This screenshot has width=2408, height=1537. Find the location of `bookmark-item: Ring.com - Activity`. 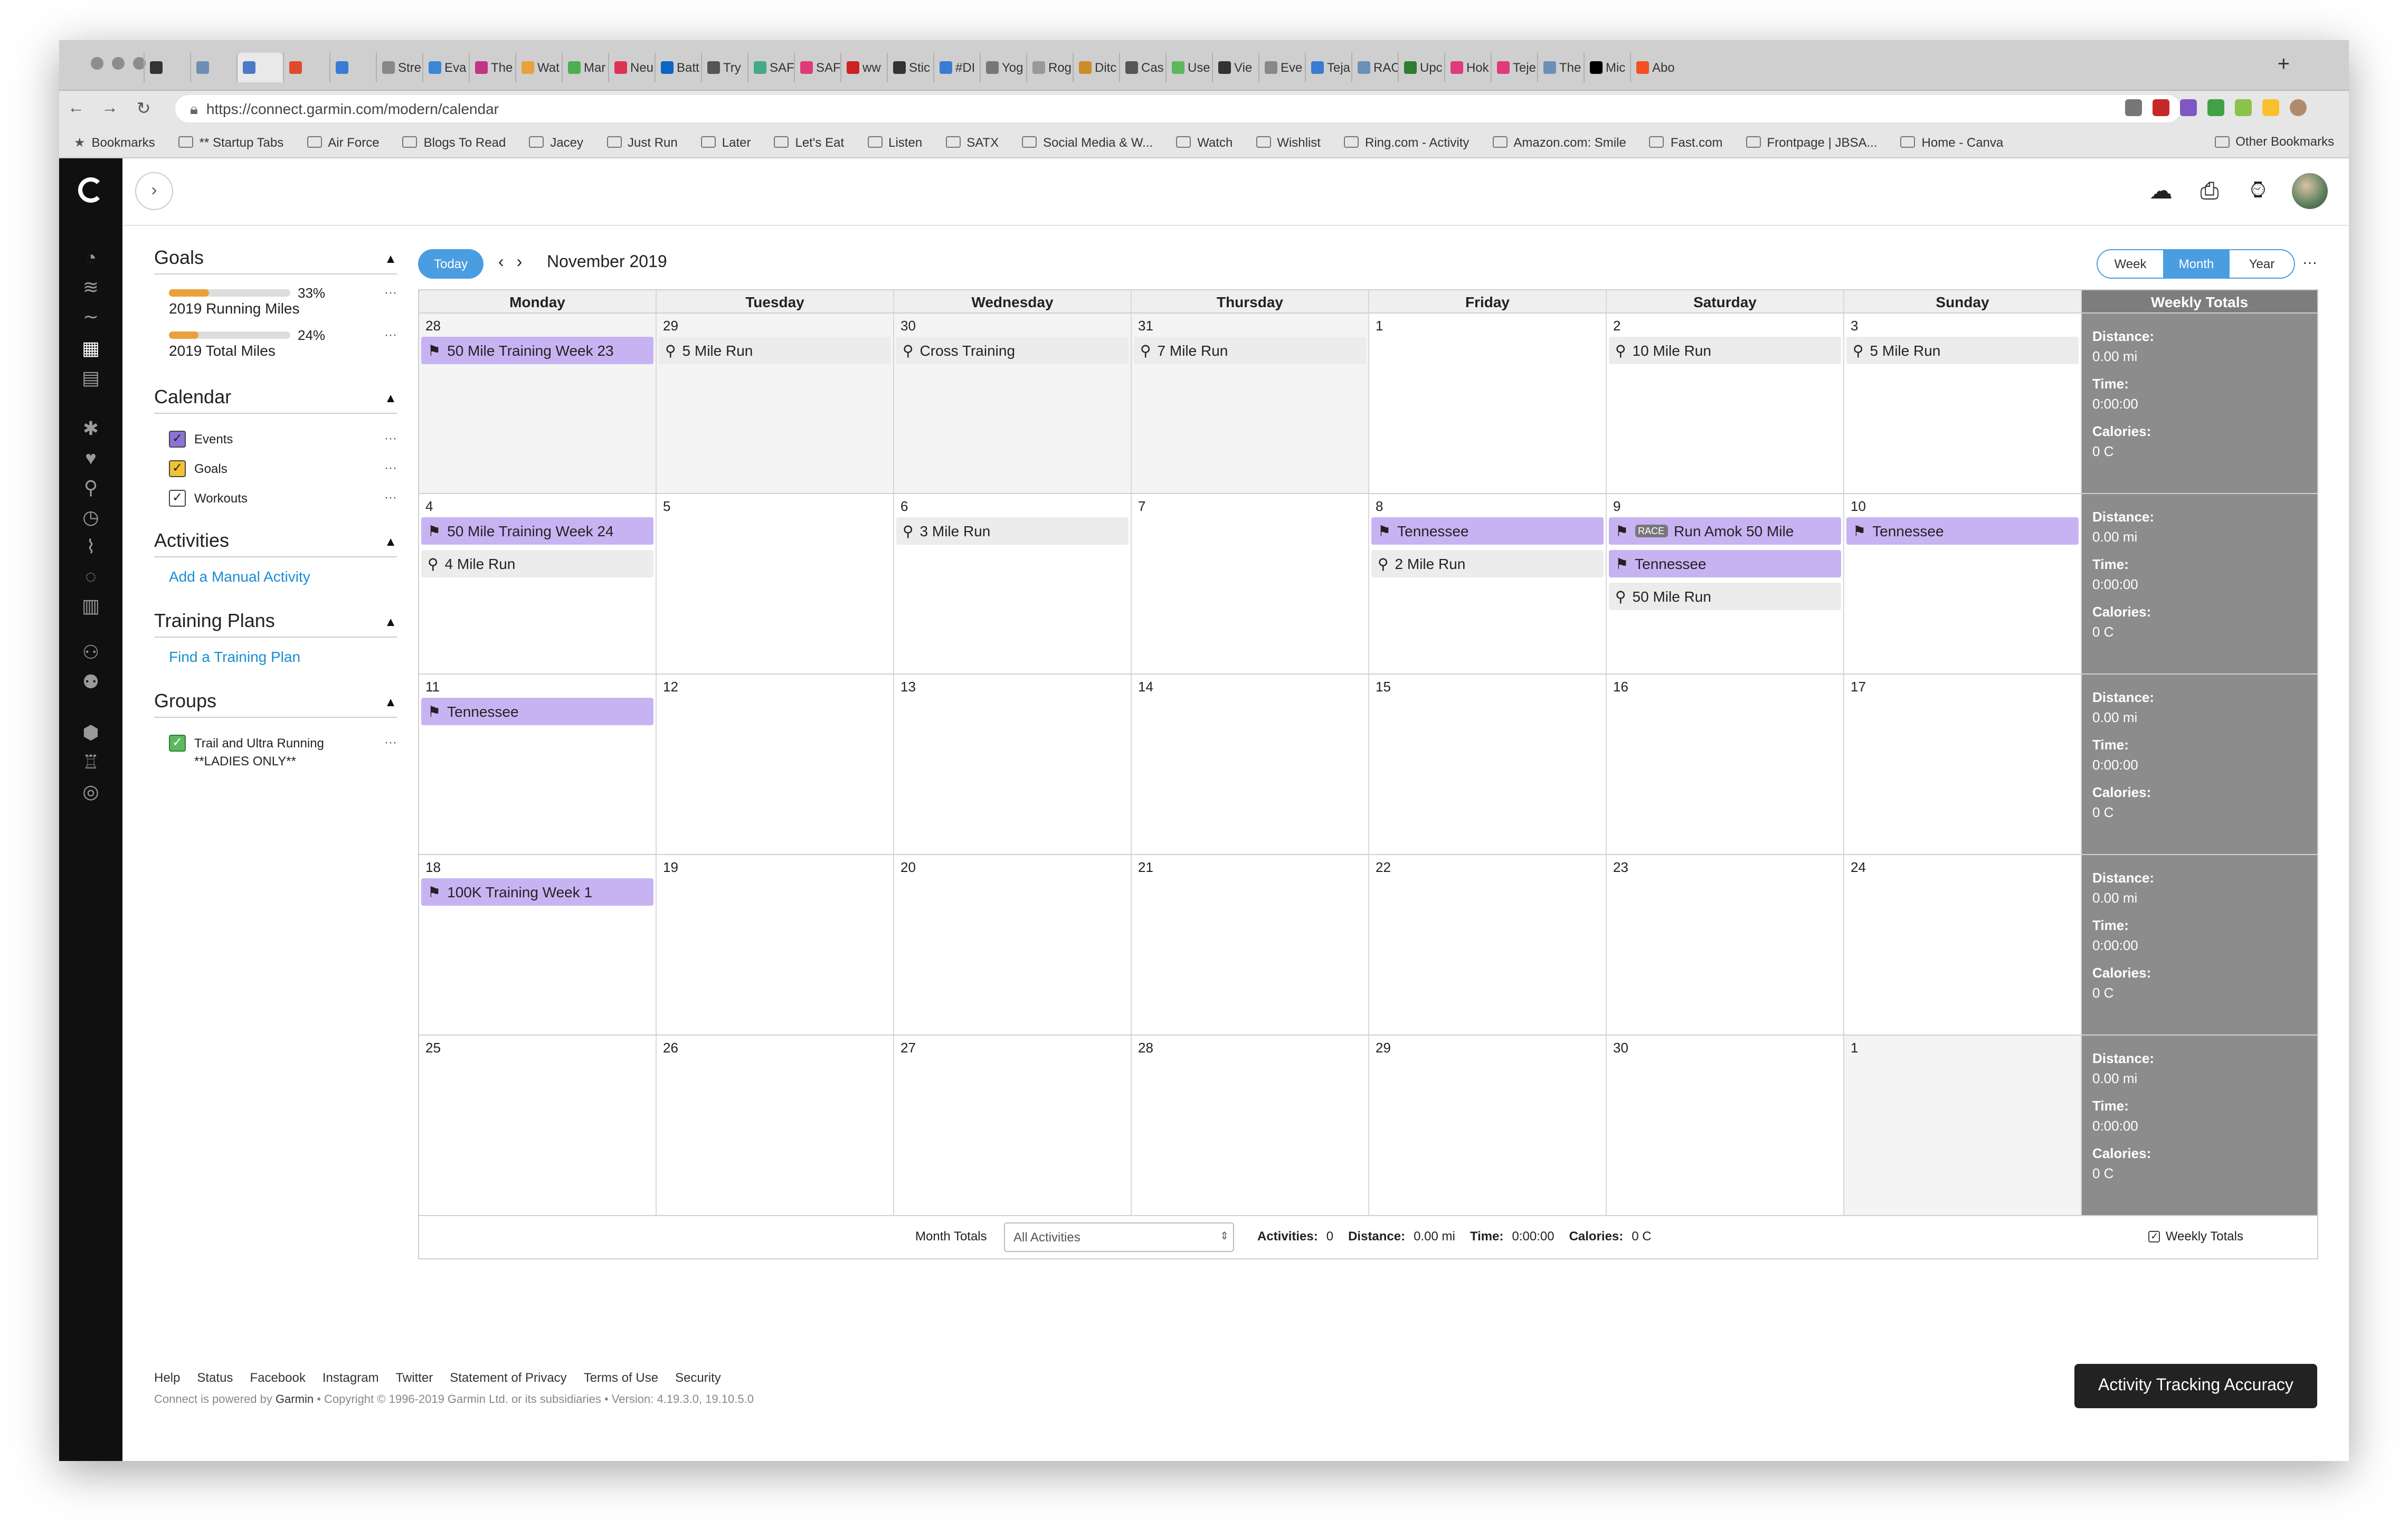

bookmark-item: Ring.com - Activity is located at coordinates (1407, 142).